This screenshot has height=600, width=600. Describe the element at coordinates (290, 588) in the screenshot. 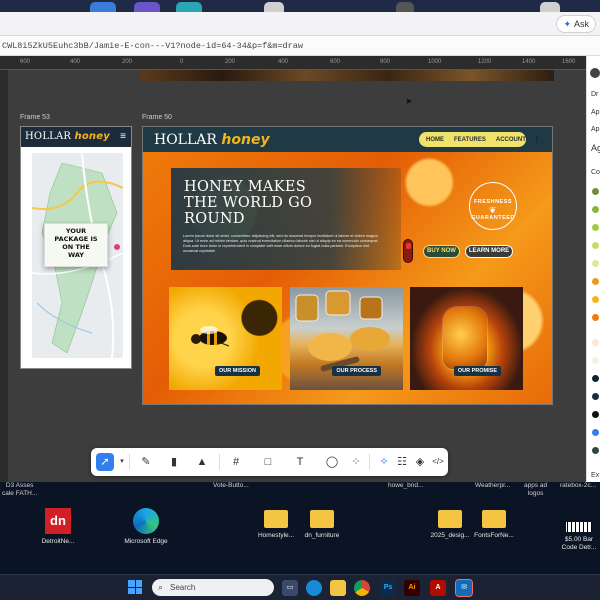

I see `task-view-icon: ▭` at that location.